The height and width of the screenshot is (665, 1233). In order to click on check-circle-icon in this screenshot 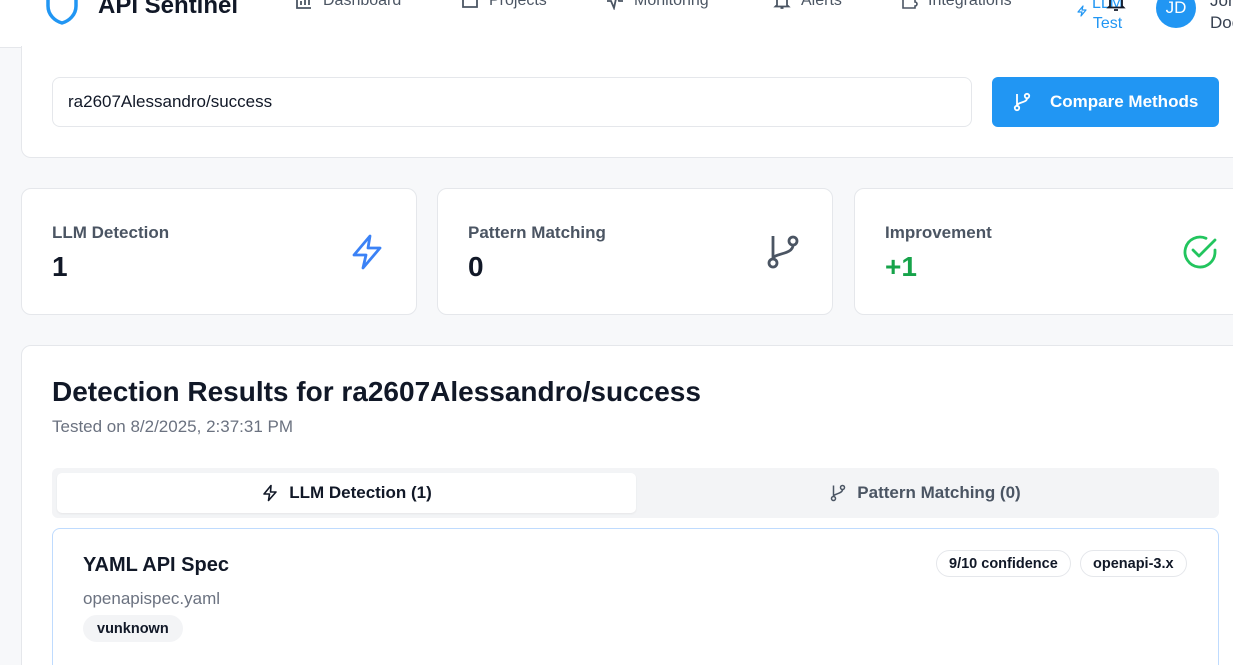, I will do `click(1200, 252)`.